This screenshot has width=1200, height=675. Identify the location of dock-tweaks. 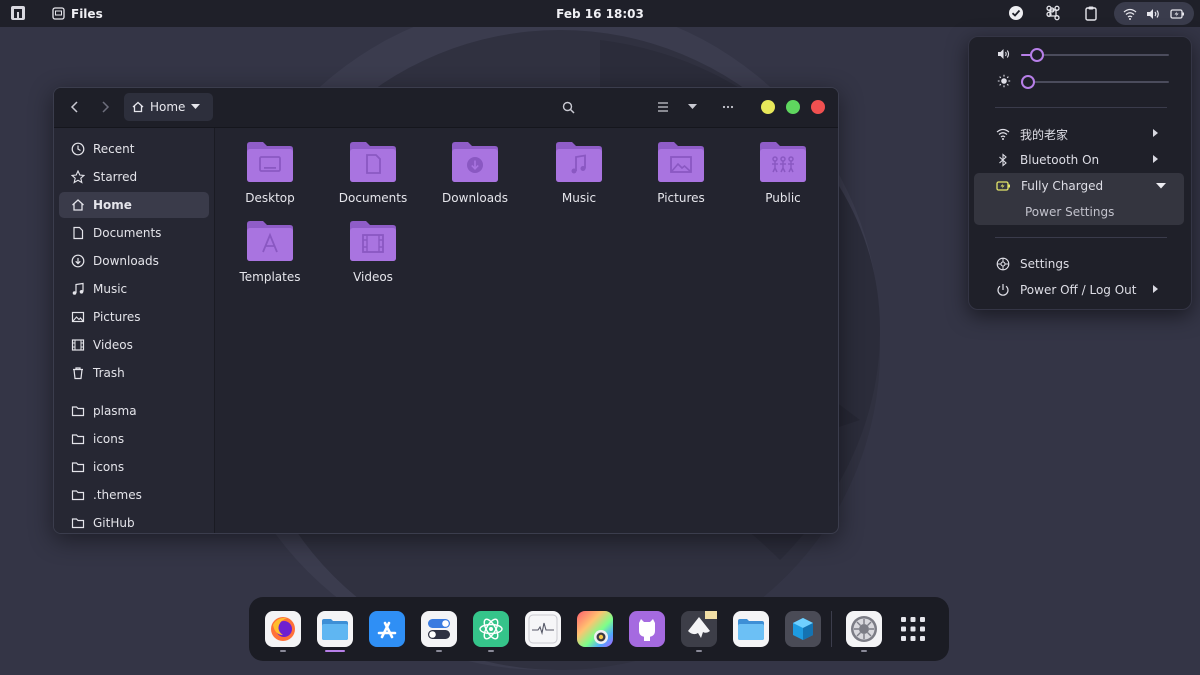
(439, 629).